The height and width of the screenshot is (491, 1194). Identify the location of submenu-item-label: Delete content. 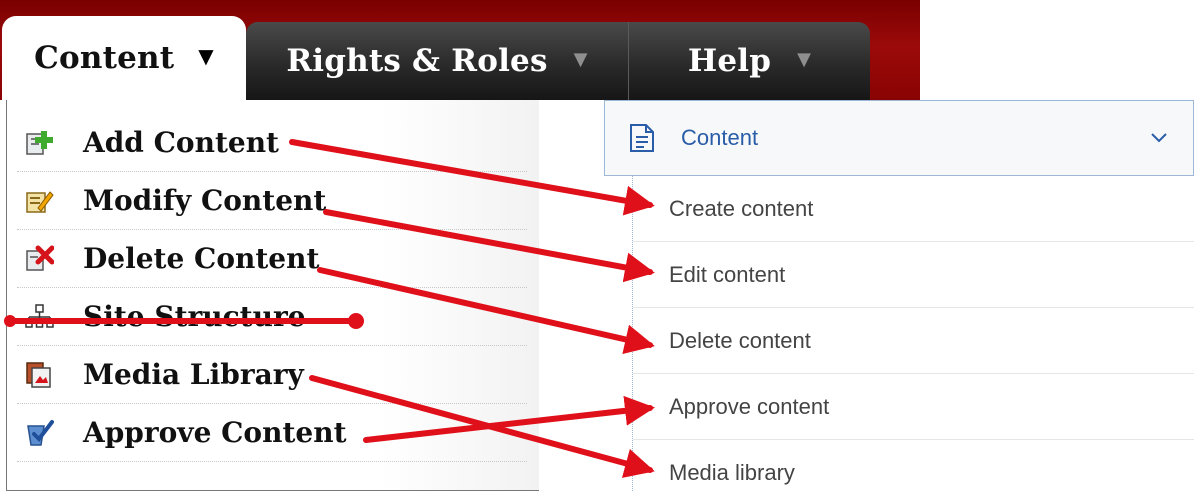
(740, 340).